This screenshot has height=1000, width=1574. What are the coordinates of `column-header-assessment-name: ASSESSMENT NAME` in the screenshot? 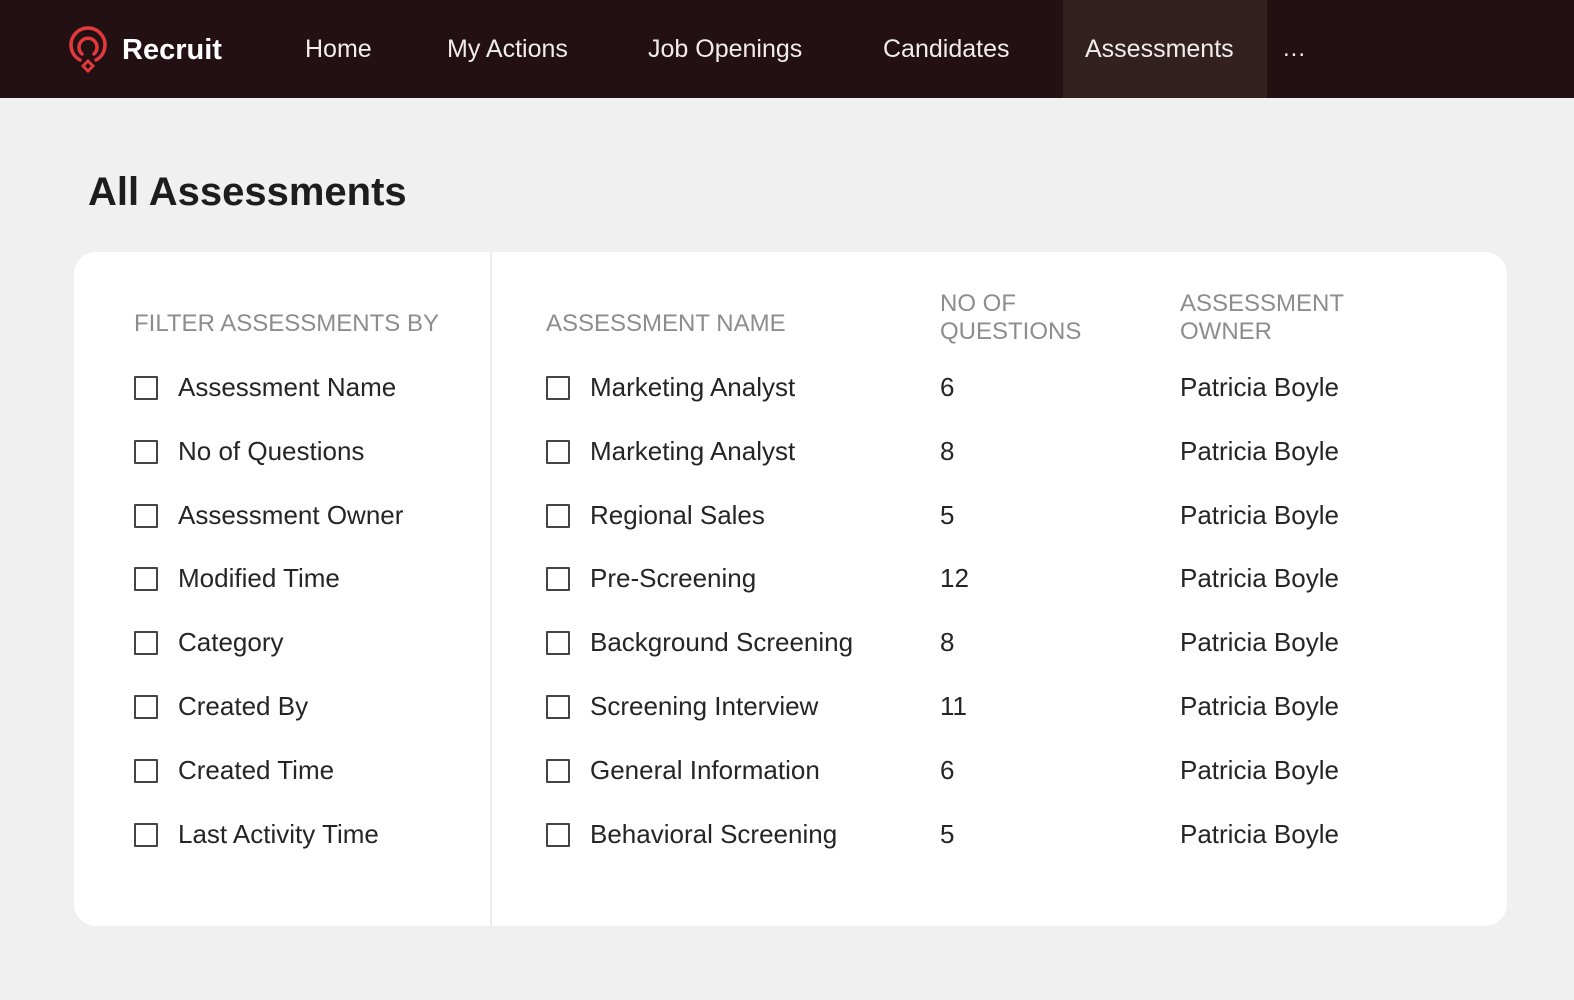 It's located at (666, 324).